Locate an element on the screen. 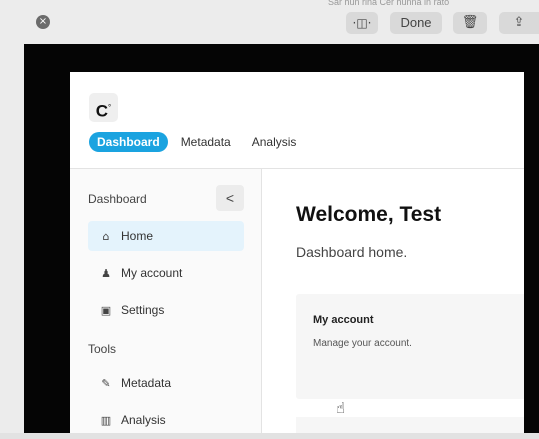  share-icon: ⇪ is located at coordinates (519, 23).